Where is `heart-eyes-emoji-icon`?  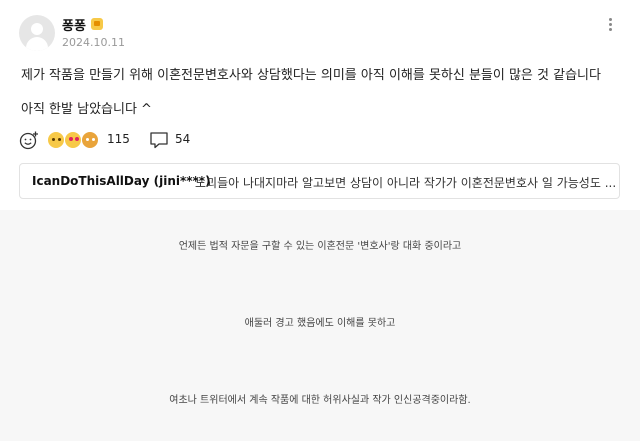 heart-eyes-emoji-icon is located at coordinates (73, 140).